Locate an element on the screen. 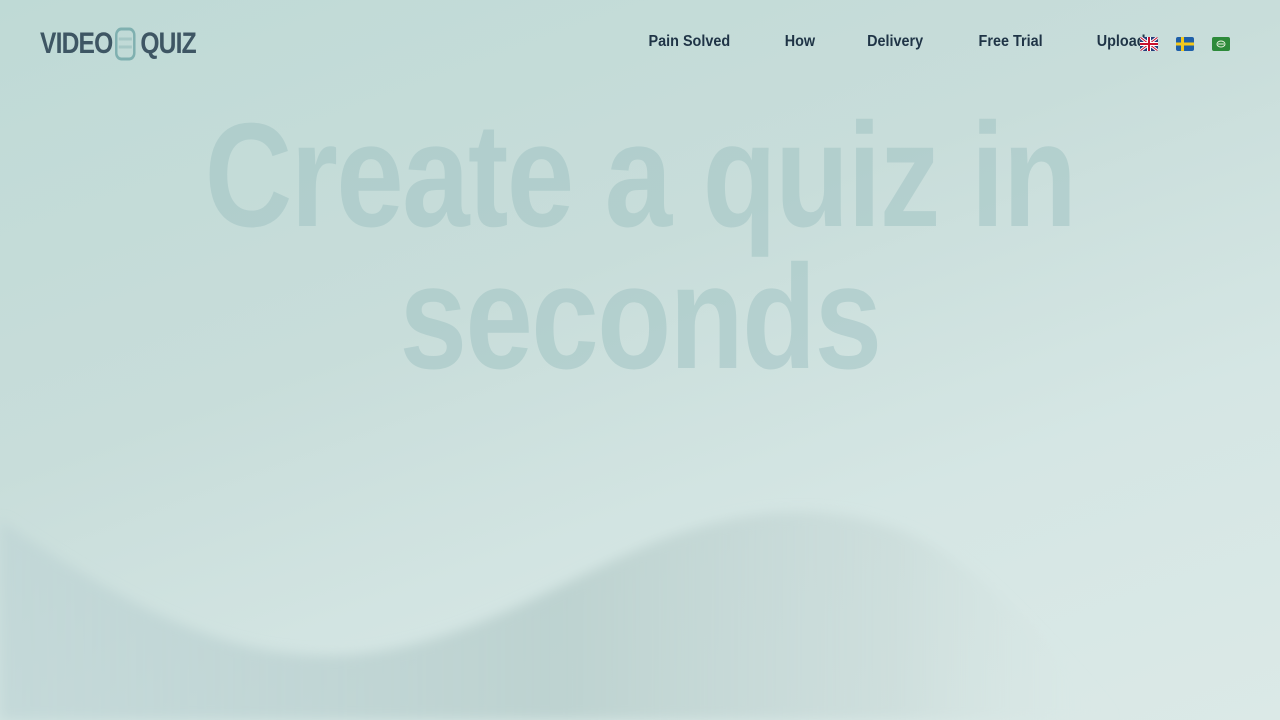  sweden-flag-icon is located at coordinates (1185, 44).